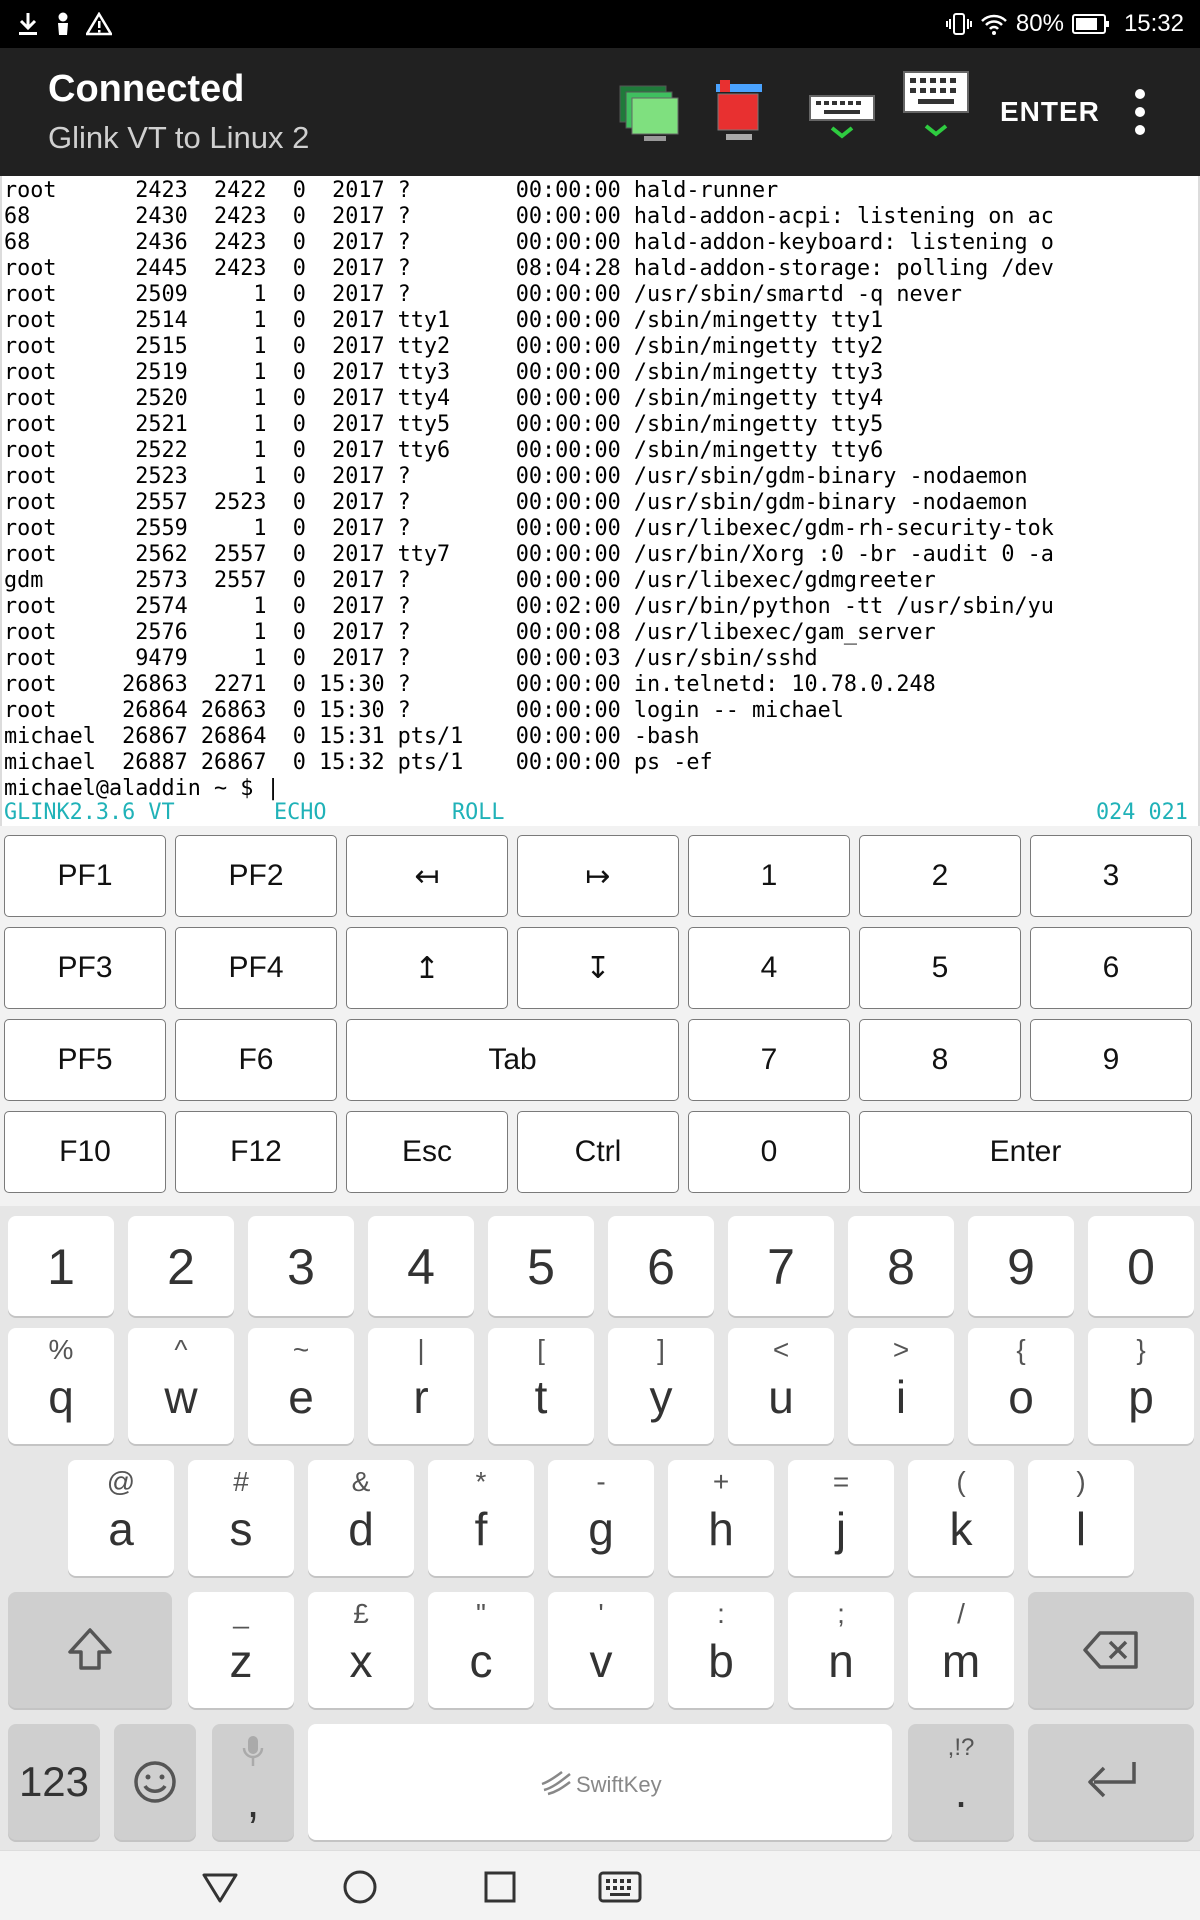  Describe the element at coordinates (512, 1060) in the screenshot. I see `tab-key: Tab` at that location.